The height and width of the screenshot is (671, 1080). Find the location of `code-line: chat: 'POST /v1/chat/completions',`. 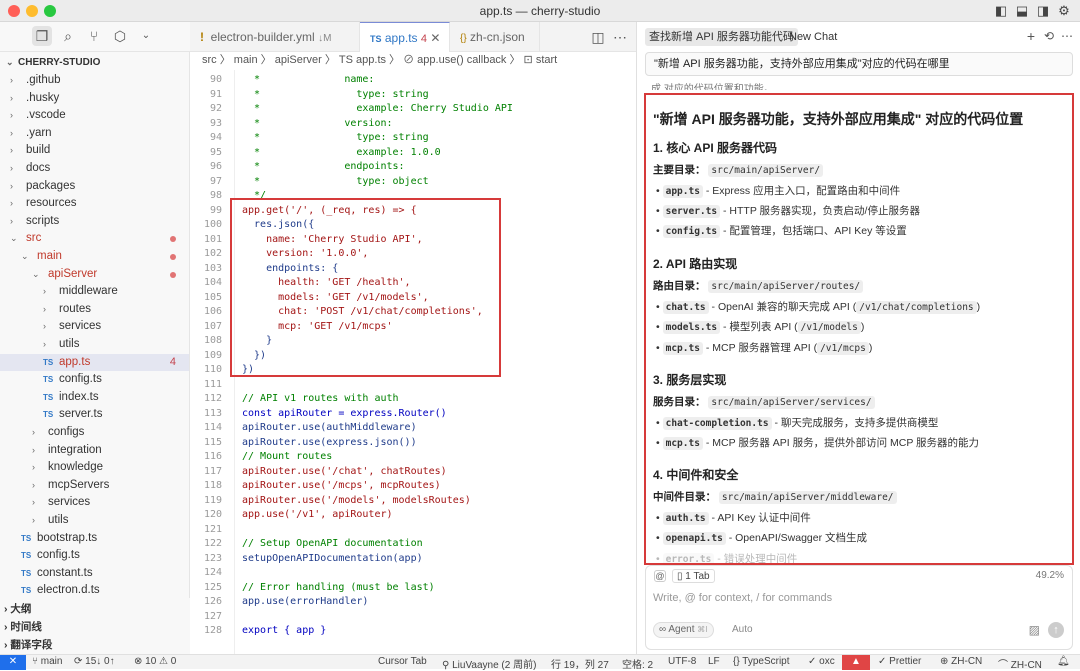

code-line: chat: 'POST /v1/chat/completions', is located at coordinates (362, 311).